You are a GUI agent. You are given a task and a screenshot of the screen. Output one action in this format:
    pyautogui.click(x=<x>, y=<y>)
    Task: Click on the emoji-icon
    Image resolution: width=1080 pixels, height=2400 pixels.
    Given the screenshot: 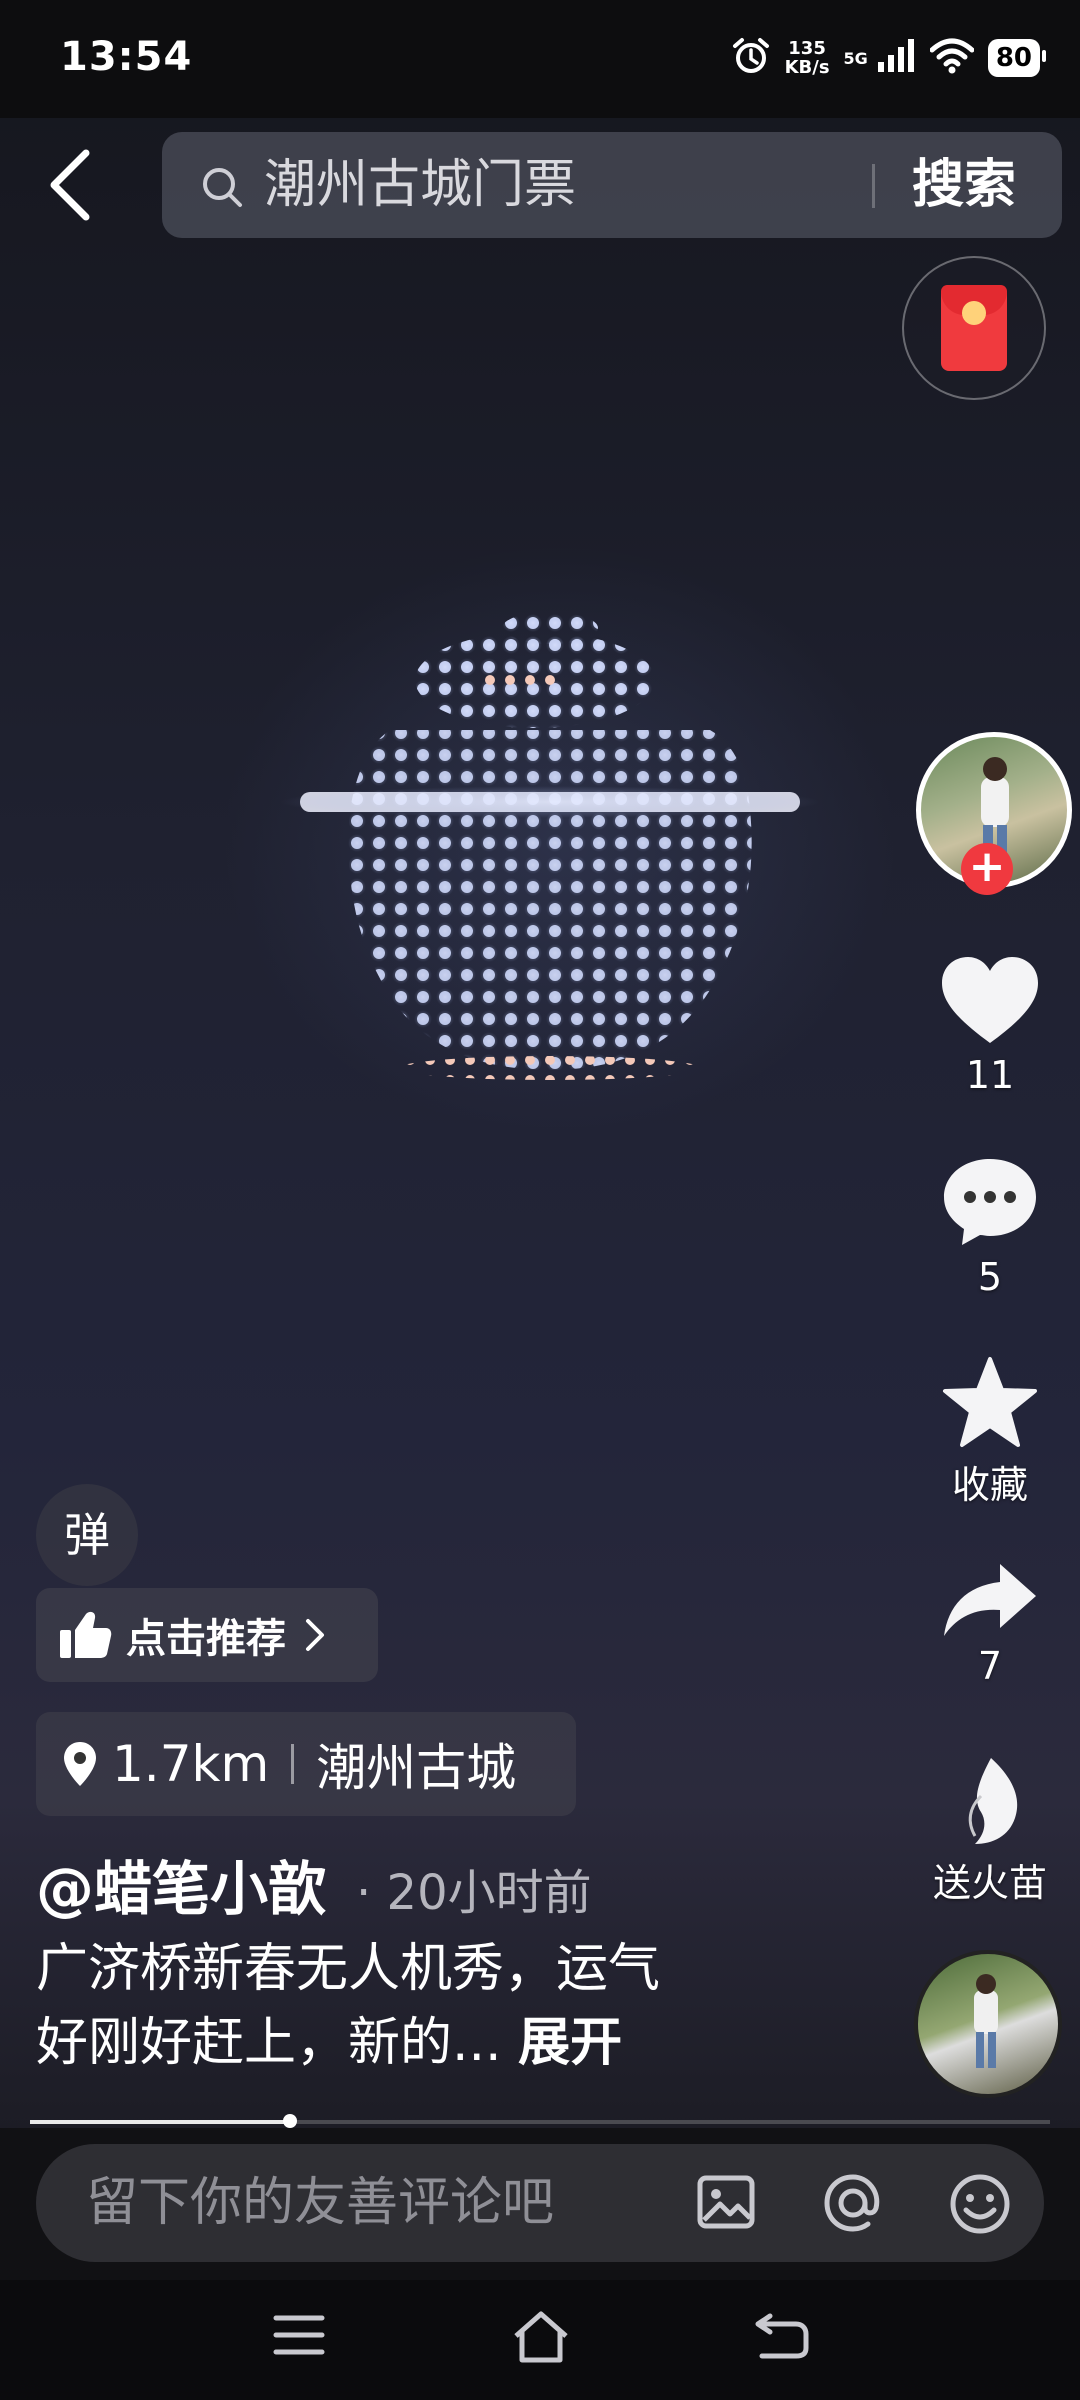 What is the action you would take?
    pyautogui.click(x=980, y=2204)
    